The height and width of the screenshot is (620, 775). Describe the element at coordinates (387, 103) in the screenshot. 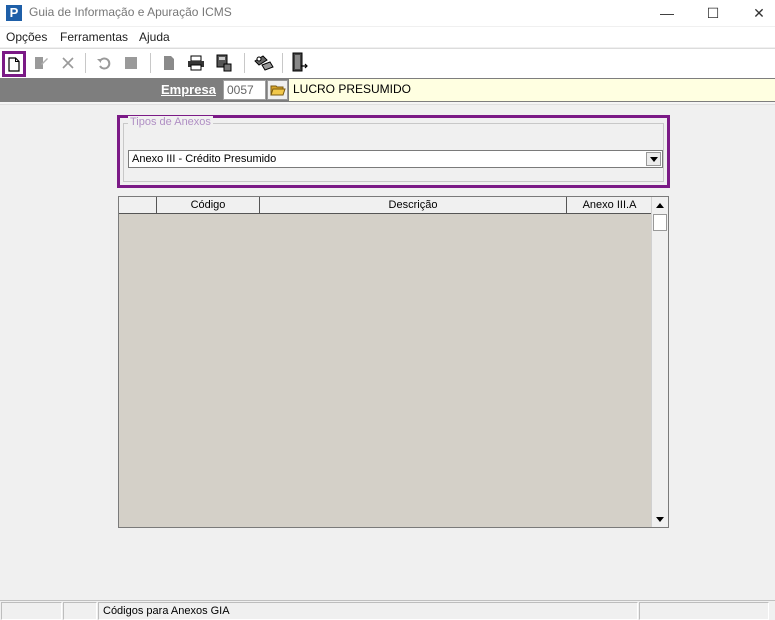

I see `divider` at that location.